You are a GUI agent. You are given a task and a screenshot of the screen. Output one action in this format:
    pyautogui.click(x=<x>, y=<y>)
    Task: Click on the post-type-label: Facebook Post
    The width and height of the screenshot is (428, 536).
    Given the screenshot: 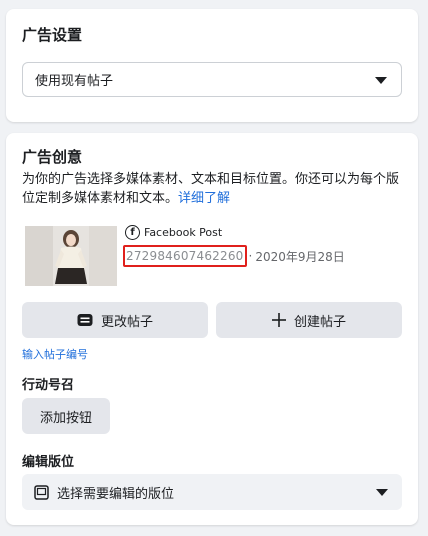 What is the action you would take?
    pyautogui.click(x=183, y=232)
    